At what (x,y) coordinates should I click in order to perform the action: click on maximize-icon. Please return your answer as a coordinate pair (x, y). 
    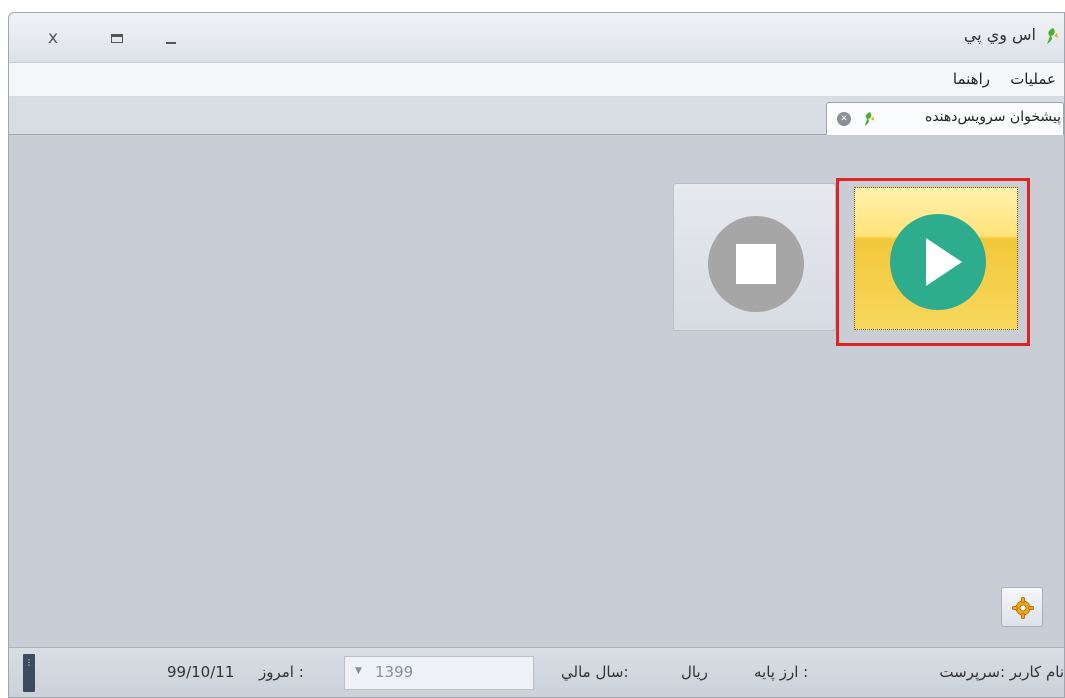
    Looking at the image, I should click on (117, 38).